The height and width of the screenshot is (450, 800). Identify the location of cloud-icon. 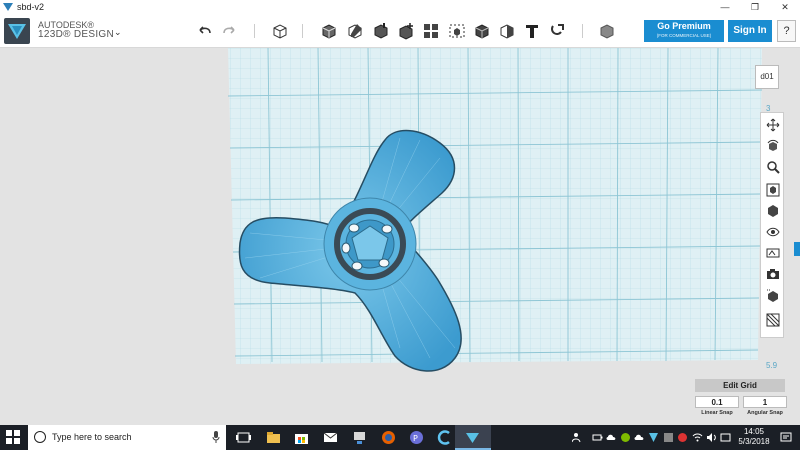
(611, 437).